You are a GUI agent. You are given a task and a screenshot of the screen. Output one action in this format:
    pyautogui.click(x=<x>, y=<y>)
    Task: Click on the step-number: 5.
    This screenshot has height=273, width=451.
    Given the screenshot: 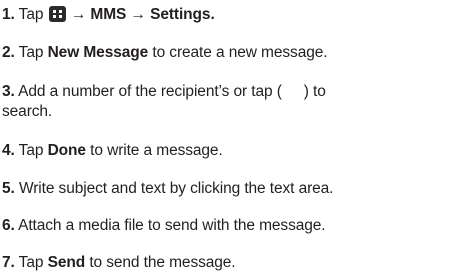 What is the action you would take?
    pyautogui.click(x=8, y=188)
    